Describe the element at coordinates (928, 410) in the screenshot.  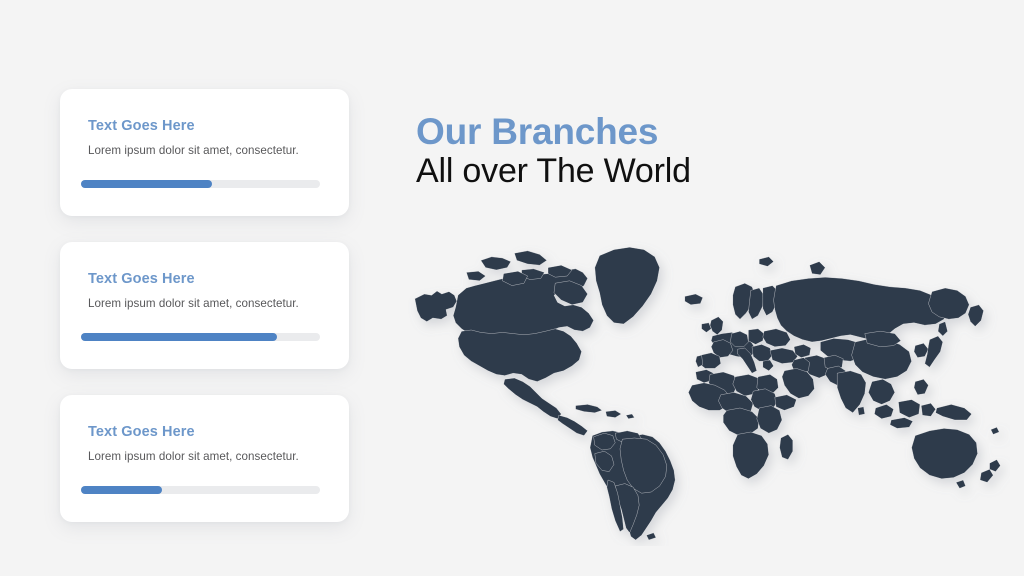
I see `island-sulawesi` at that location.